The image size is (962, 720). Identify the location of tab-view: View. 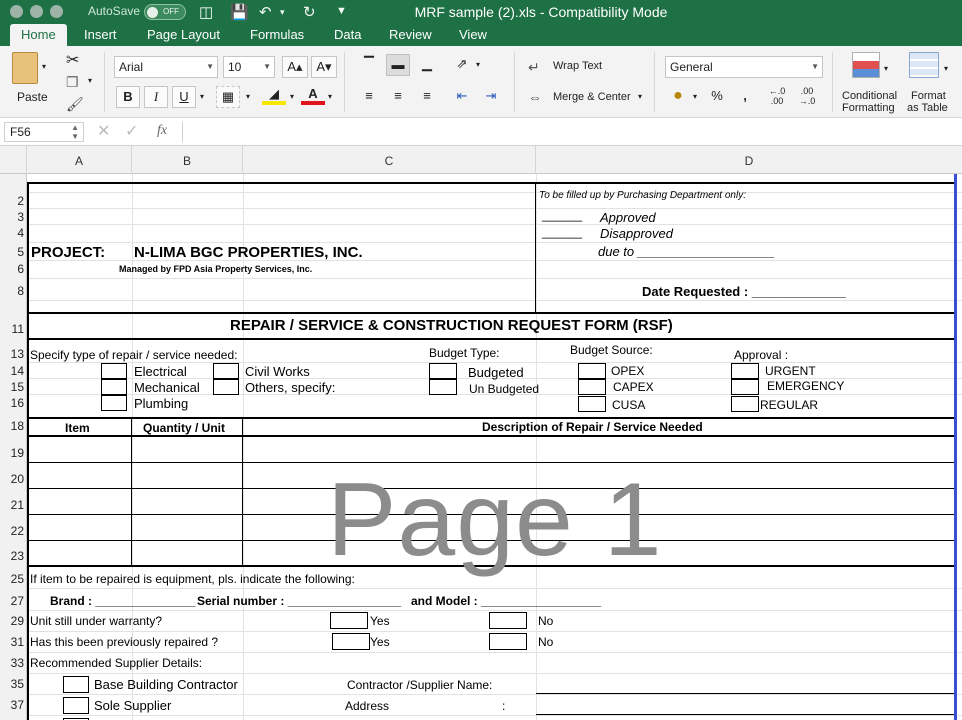
(473, 35).